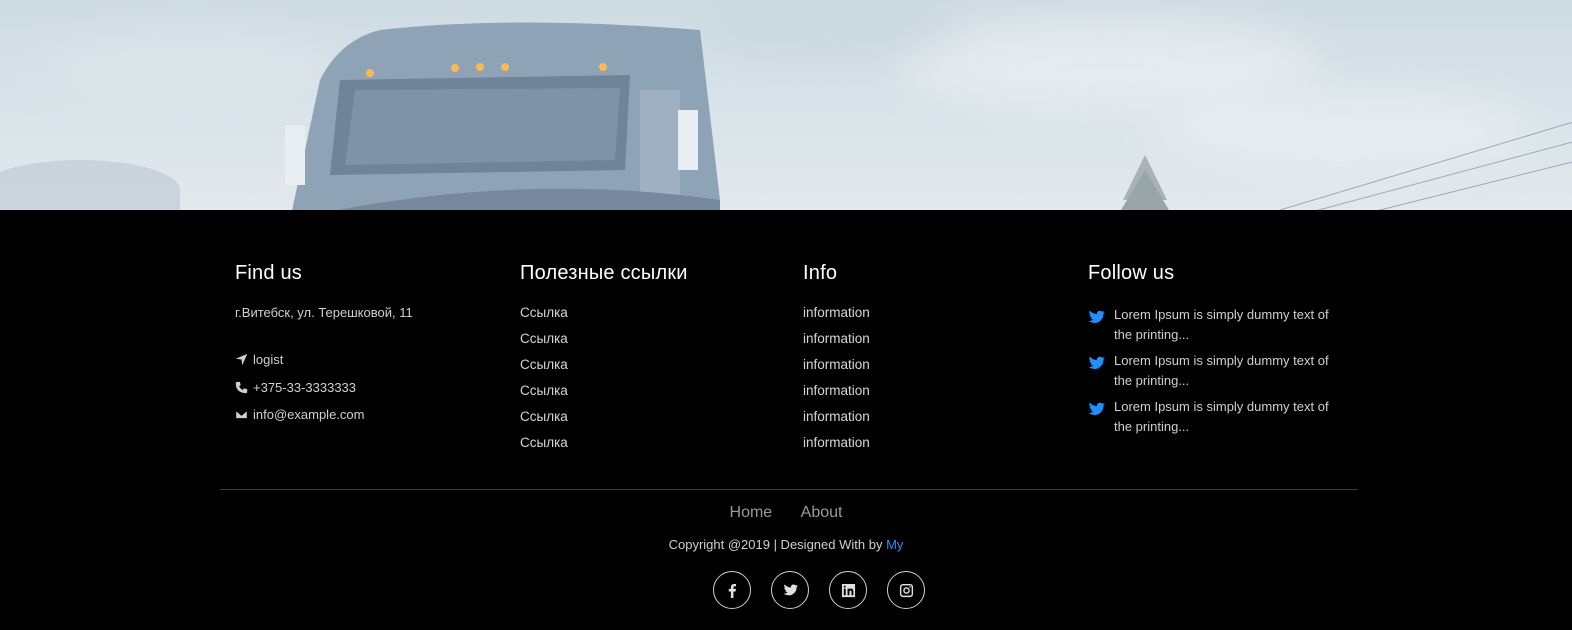  What do you see at coordinates (604, 273) in the screenshot?
I see `useful-links-heading: Полезные ссылки` at bounding box center [604, 273].